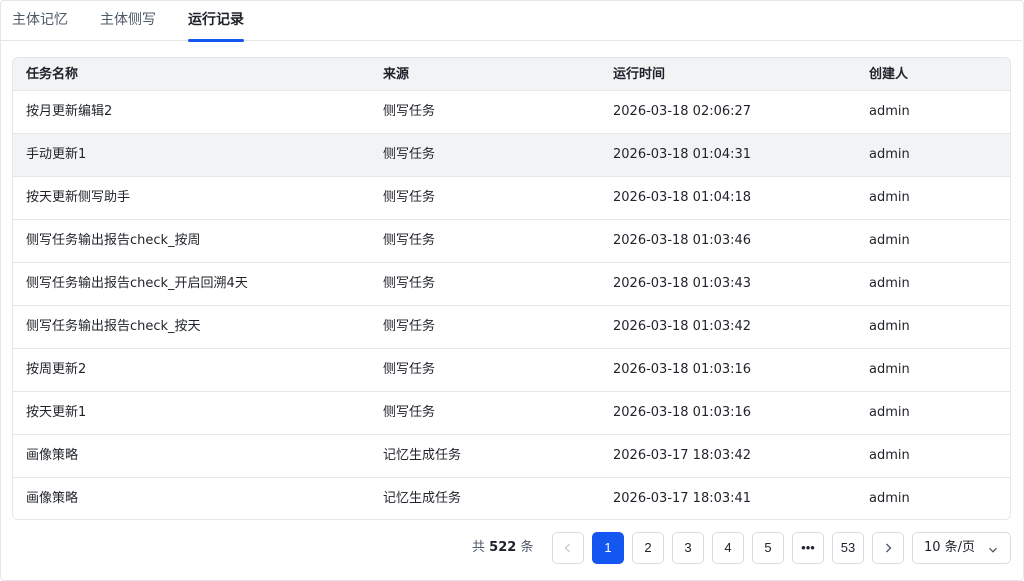 The image size is (1024, 581). Describe the element at coordinates (479, 547) in the screenshot. I see `total-prefix: 共` at that location.